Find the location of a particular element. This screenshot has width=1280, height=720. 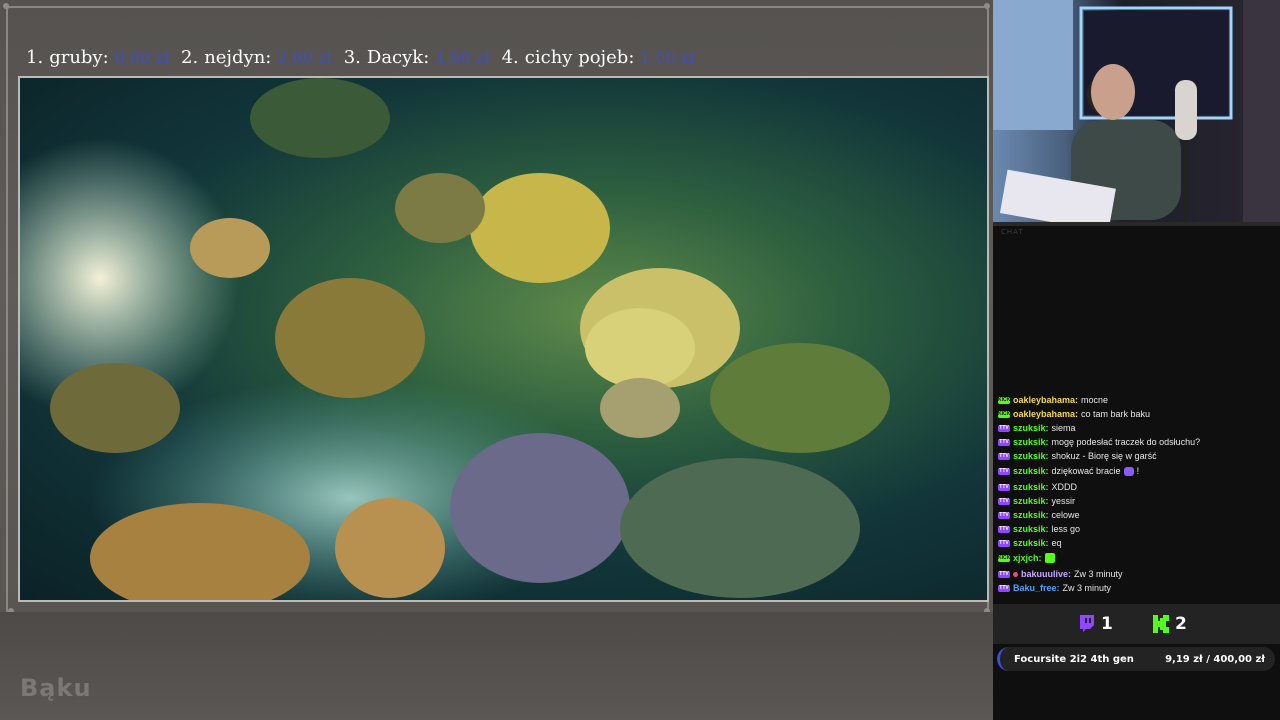

chat-message: TTV Baku_free: Zw 3 minuty is located at coordinates (1054, 588).